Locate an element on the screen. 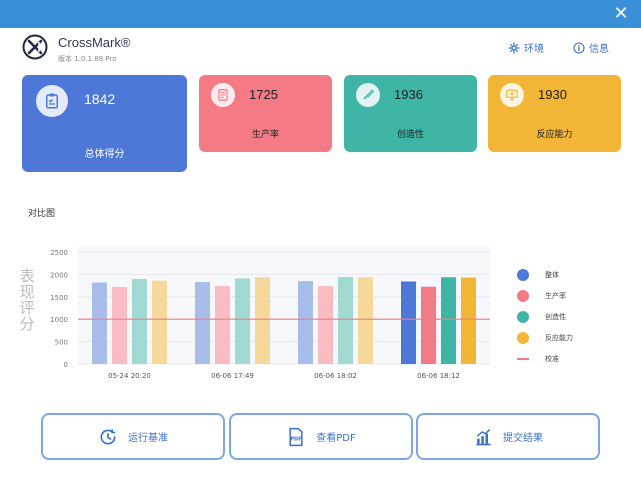  creativity-card: 1936 创造性 is located at coordinates (410, 113).